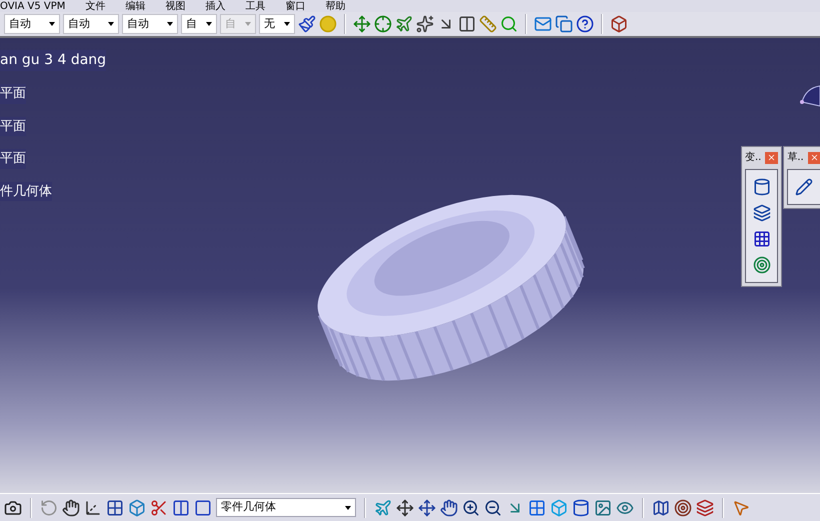  What do you see at coordinates (33, 7) in the screenshot?
I see `menu-item: OVIA V5 VPM` at bounding box center [33, 7].